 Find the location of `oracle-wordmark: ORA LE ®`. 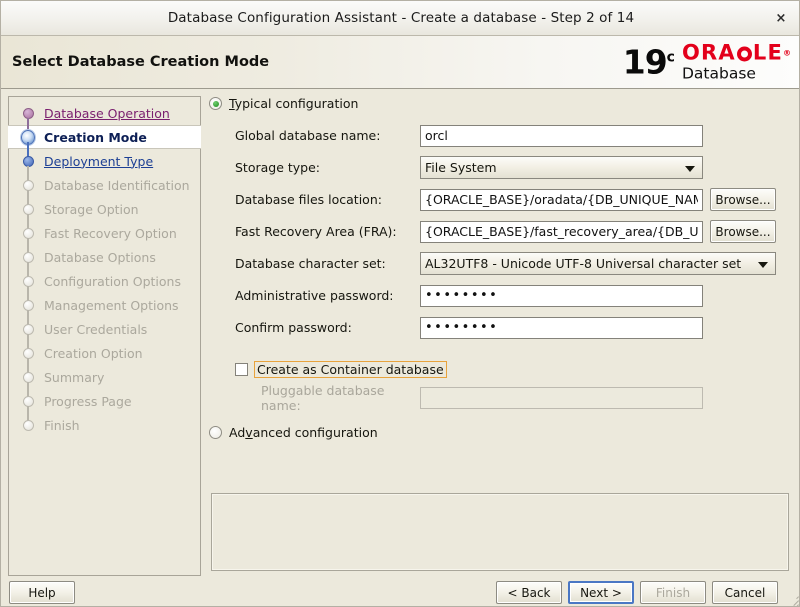

oracle-wordmark: ORA LE ® is located at coordinates (736, 52).